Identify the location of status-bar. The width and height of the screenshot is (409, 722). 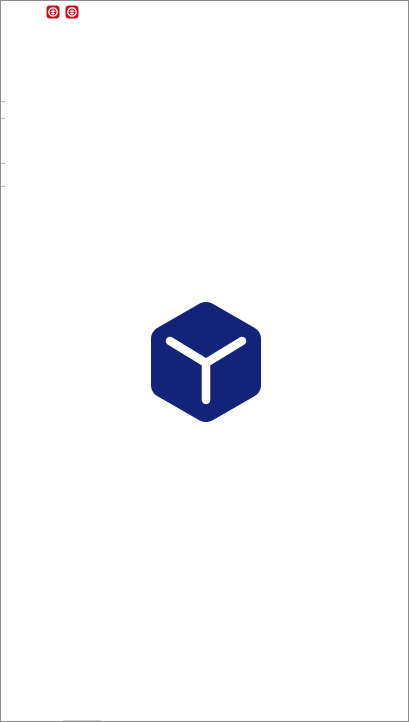
(62, 11).